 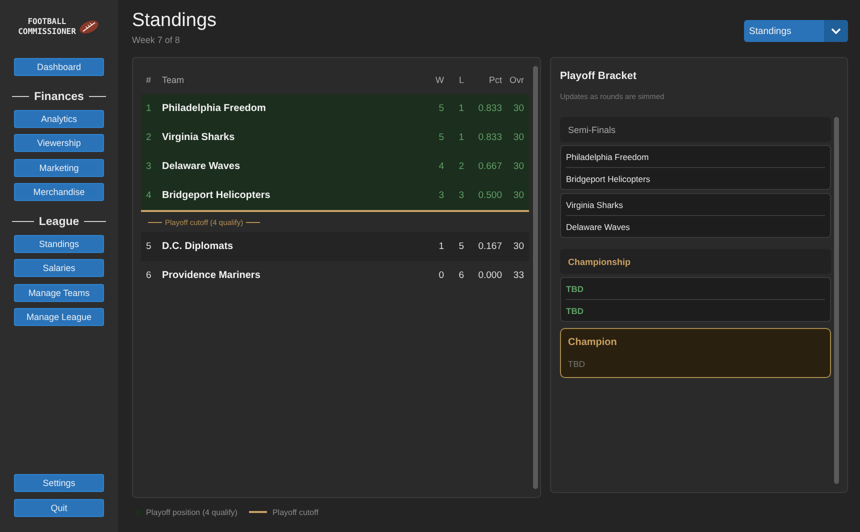 What do you see at coordinates (518, 275) in the screenshot?
I see `table-cell-text: 33` at bounding box center [518, 275].